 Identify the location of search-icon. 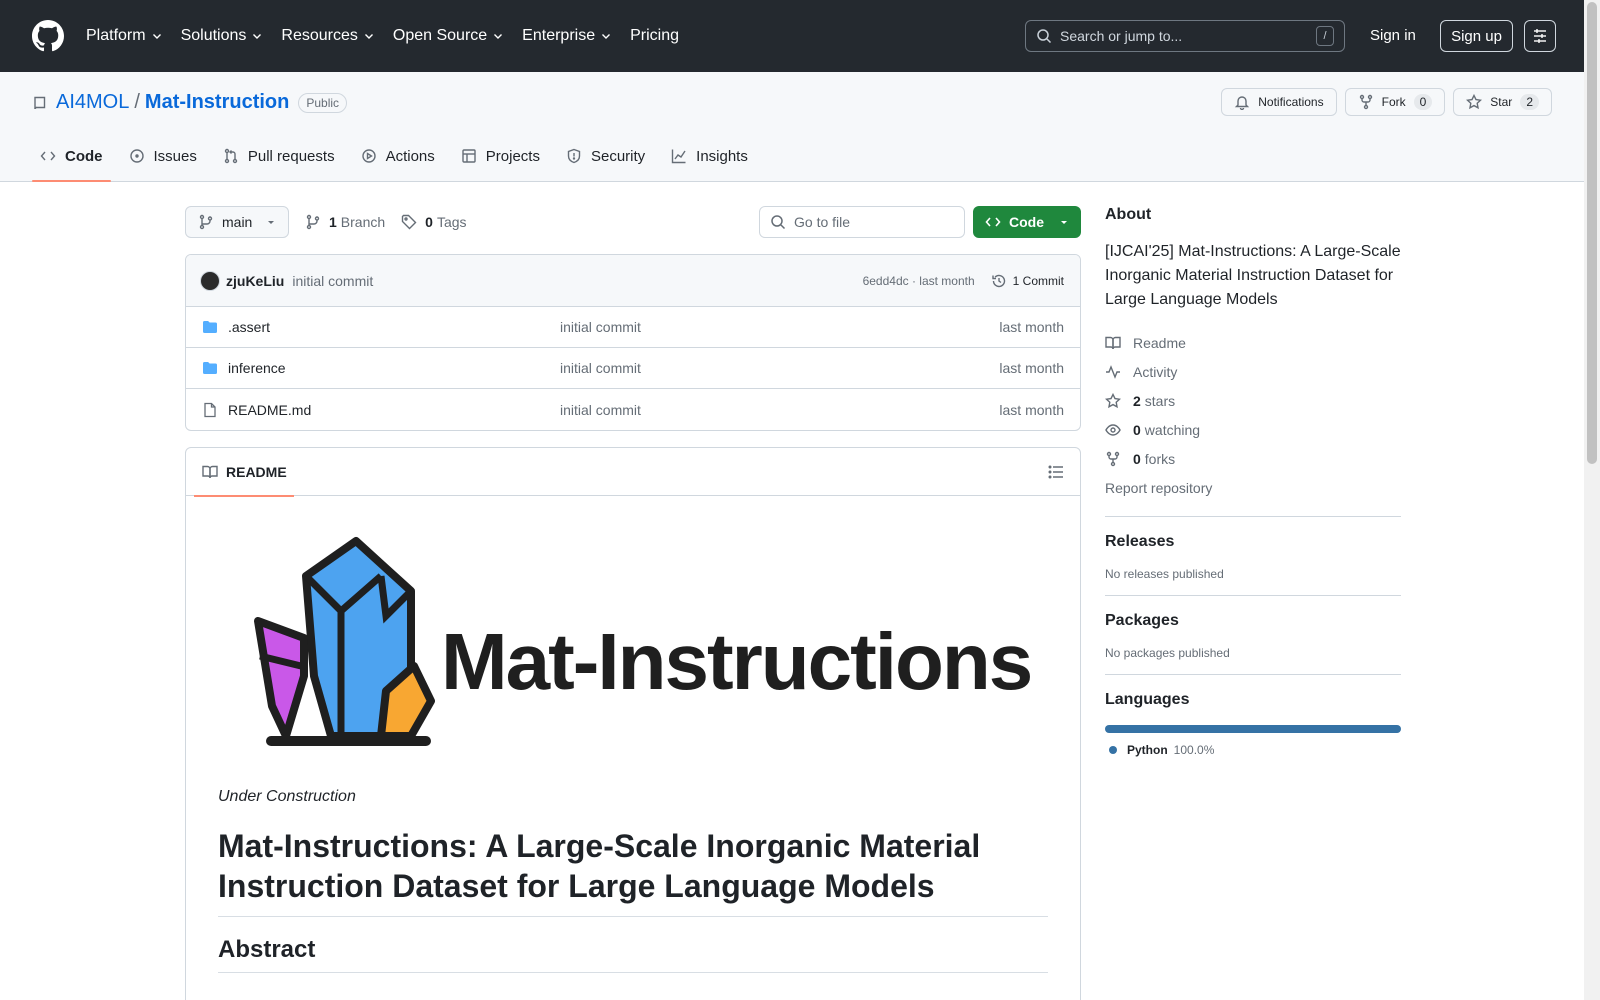
(778, 222).